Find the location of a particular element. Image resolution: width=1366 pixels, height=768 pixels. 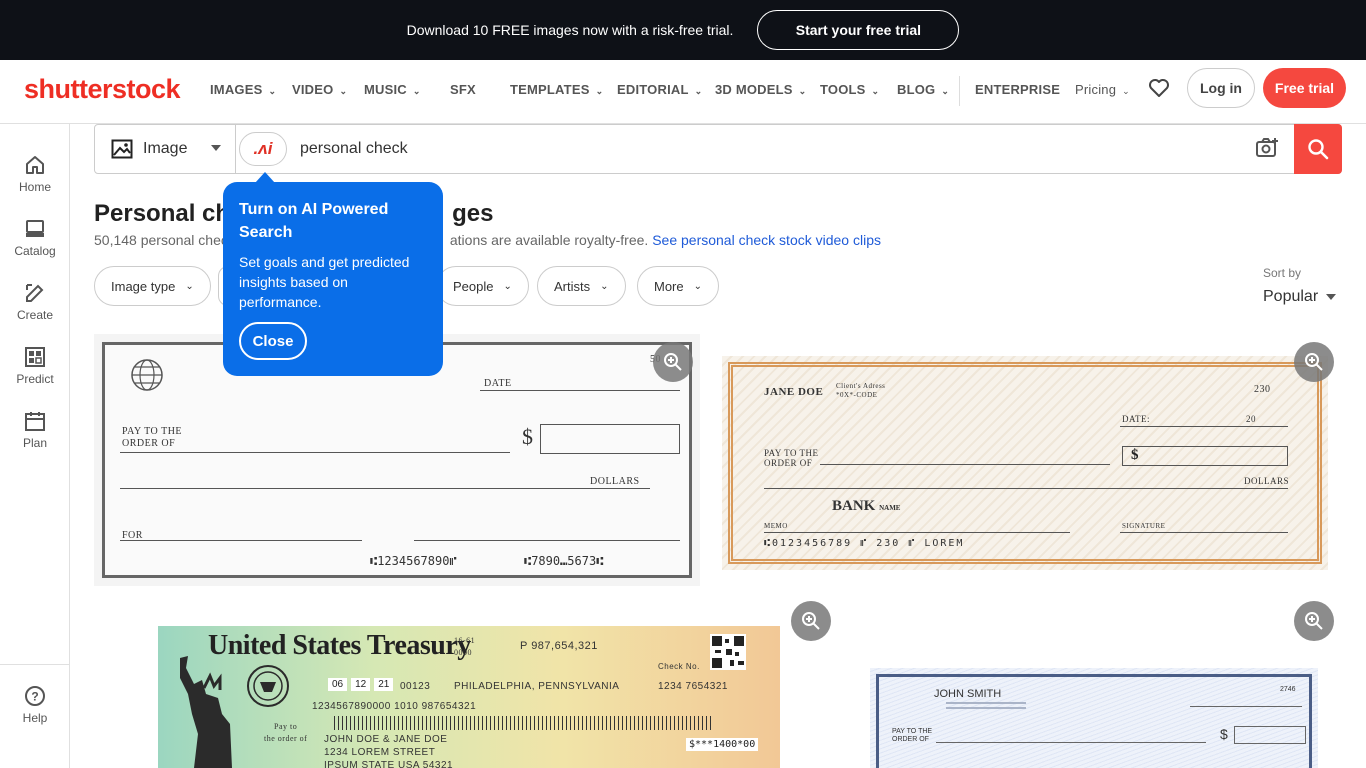

sidebar-item-label: Catalog is located at coordinates (35, 251).